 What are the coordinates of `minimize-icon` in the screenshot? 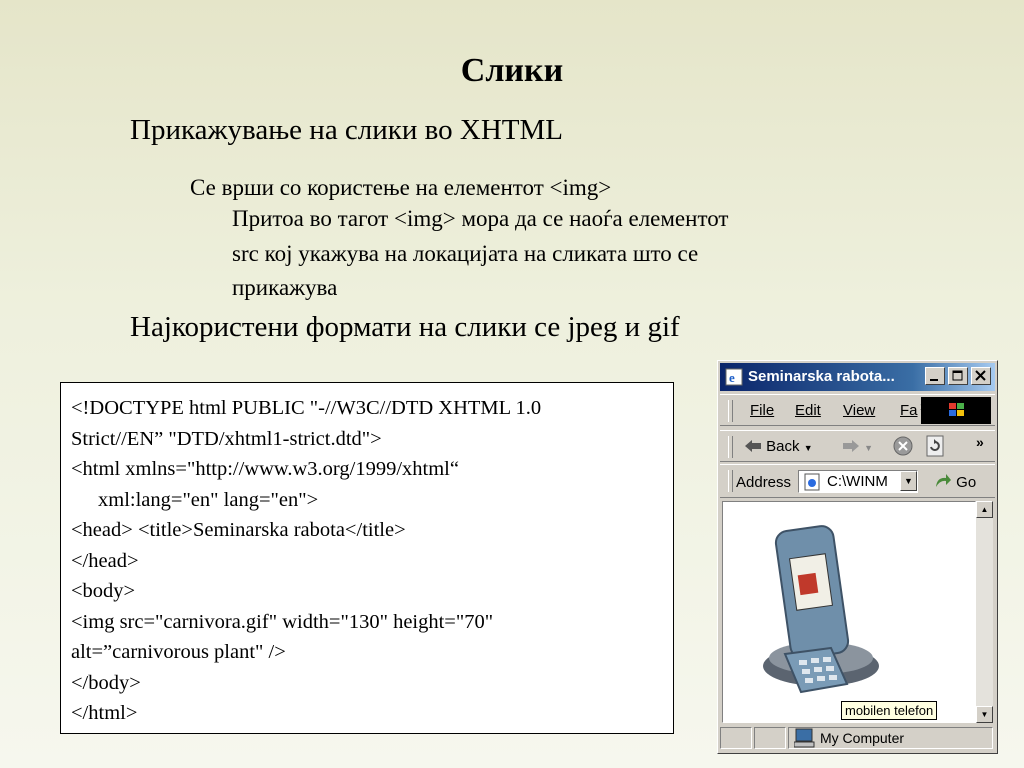 It's located at (934, 380).